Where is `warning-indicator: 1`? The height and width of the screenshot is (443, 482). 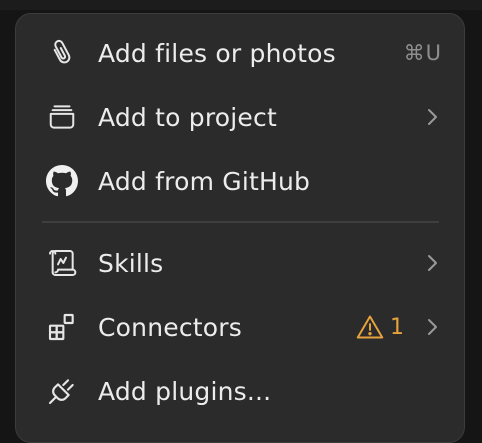 warning-indicator: 1 is located at coordinates (380, 327).